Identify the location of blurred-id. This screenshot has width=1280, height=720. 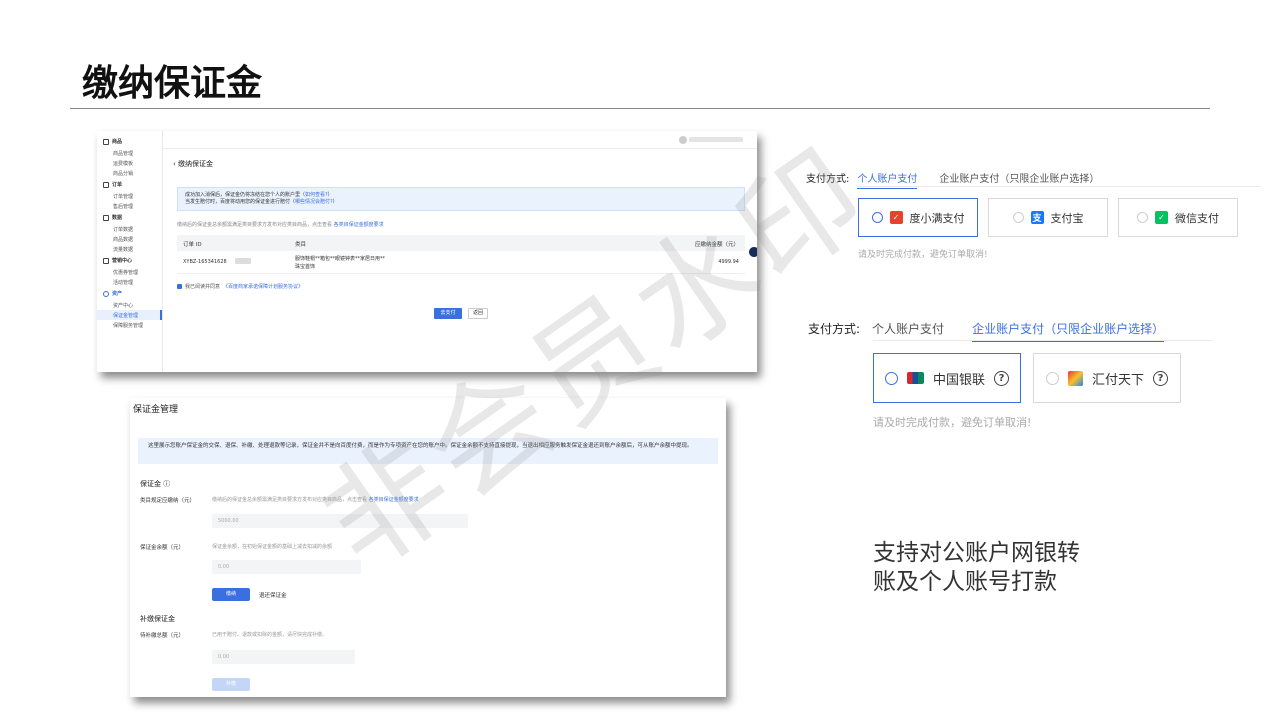
(243, 261).